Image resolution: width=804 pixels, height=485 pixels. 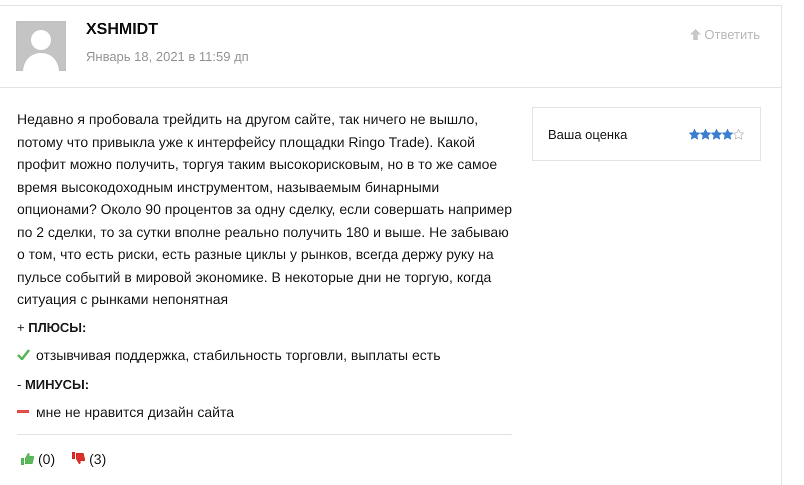 What do you see at coordinates (122, 30) in the screenshot?
I see `author-name: XSHMIDT` at bounding box center [122, 30].